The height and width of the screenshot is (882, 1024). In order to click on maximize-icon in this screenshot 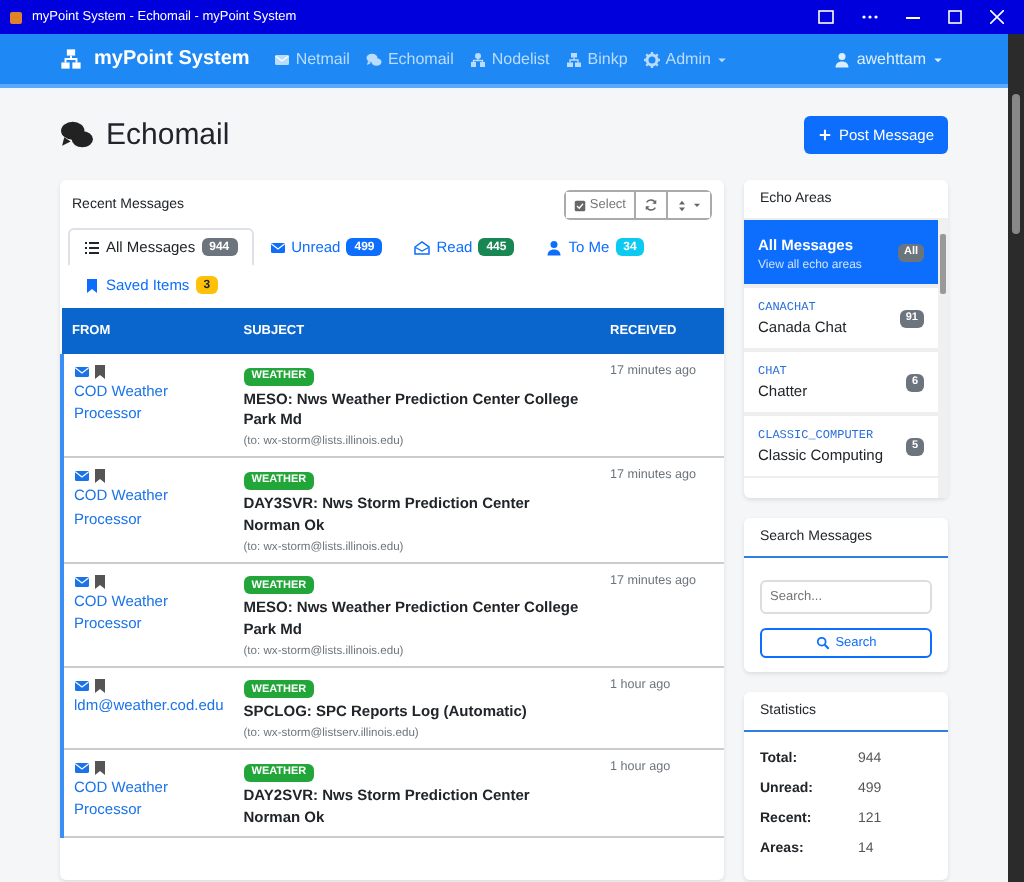, I will do `click(955, 17)`.